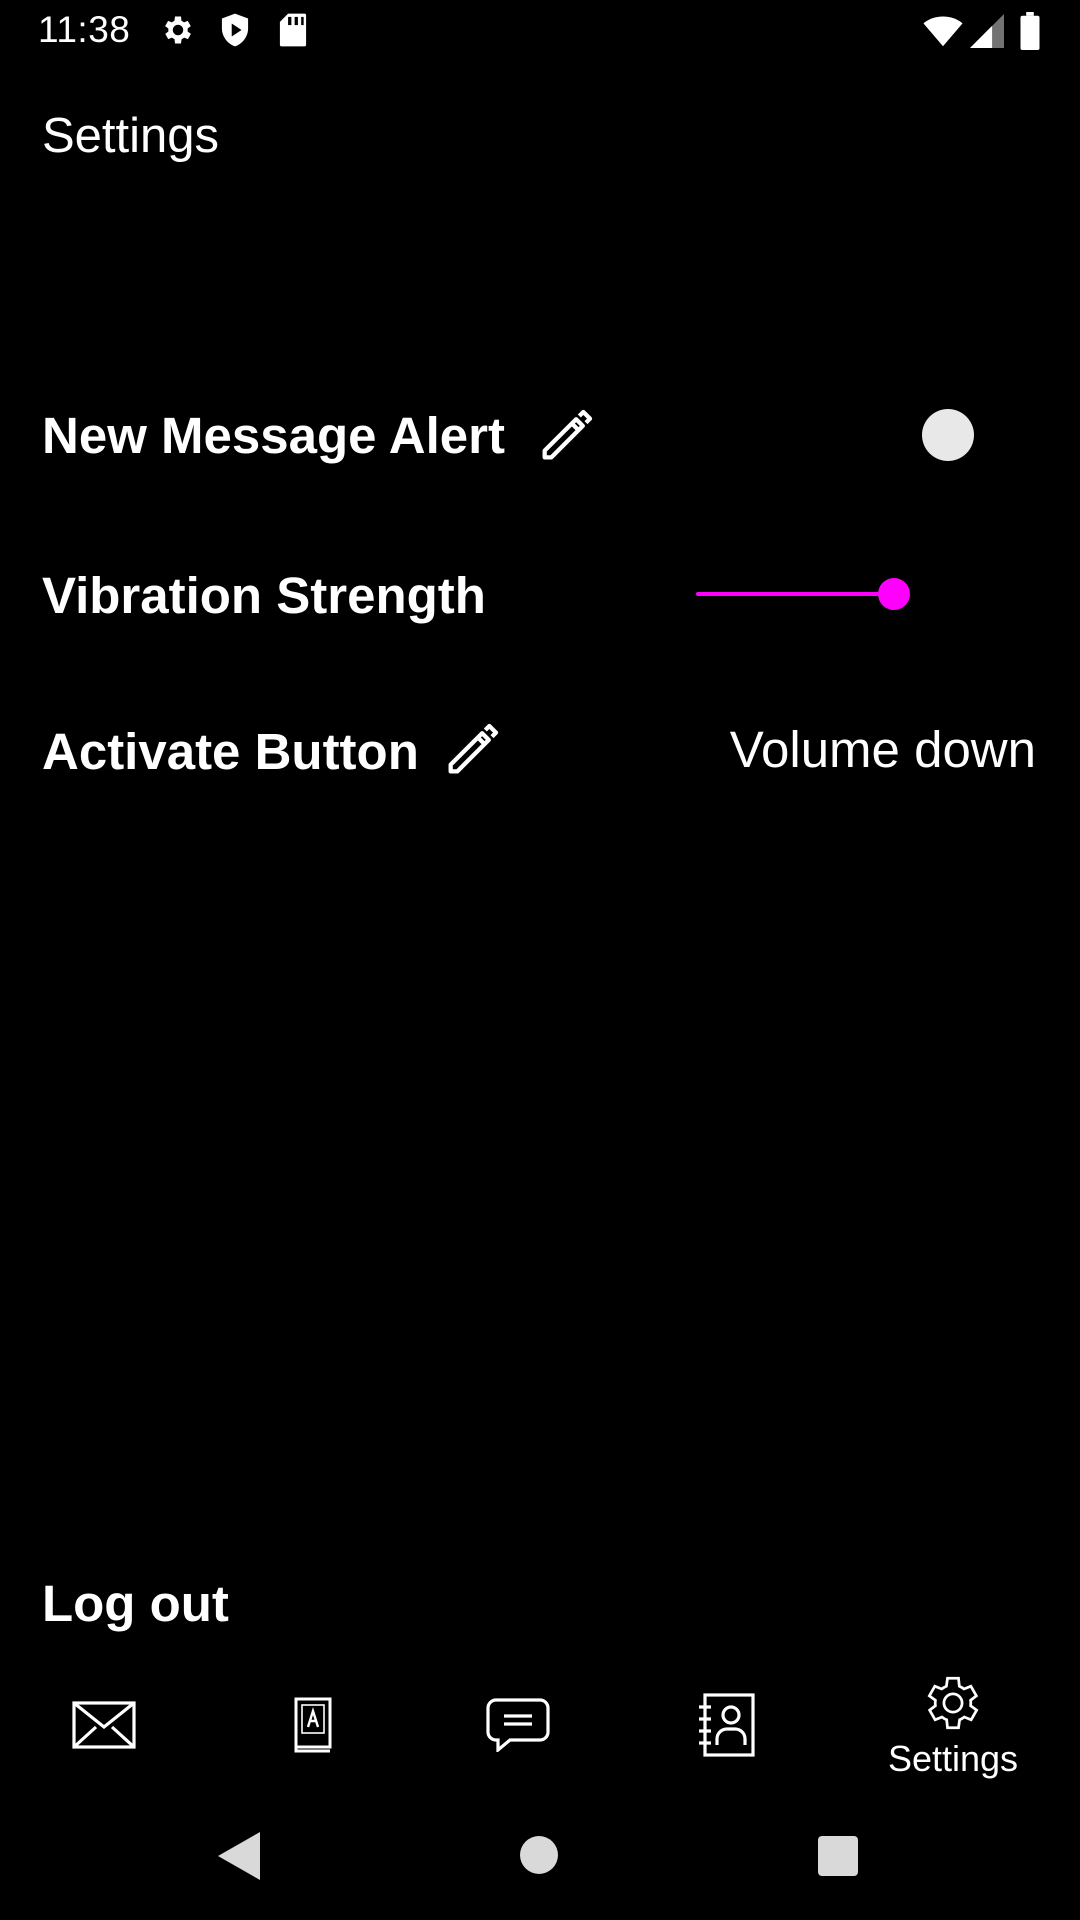  I want to click on sd-card-icon, so click(293, 30).